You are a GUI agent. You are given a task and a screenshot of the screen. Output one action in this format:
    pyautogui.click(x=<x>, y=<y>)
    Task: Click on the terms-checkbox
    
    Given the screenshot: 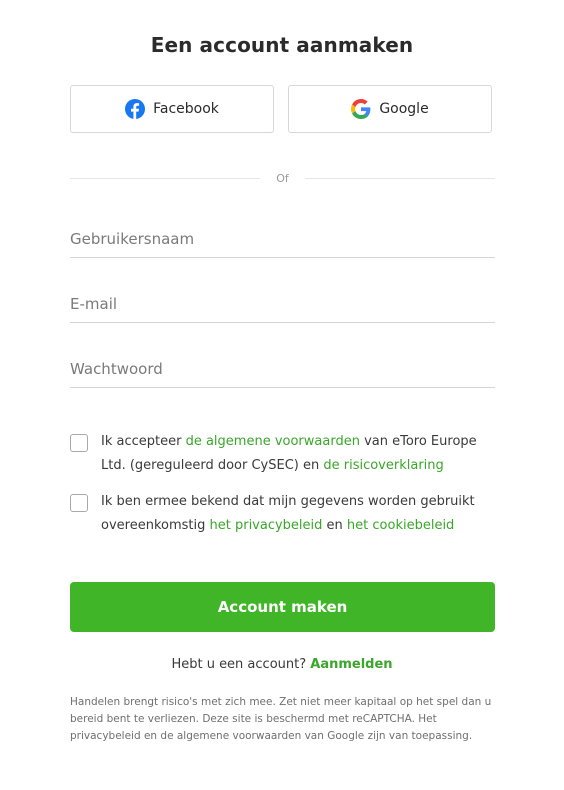 What is the action you would take?
    pyautogui.click(x=79, y=443)
    